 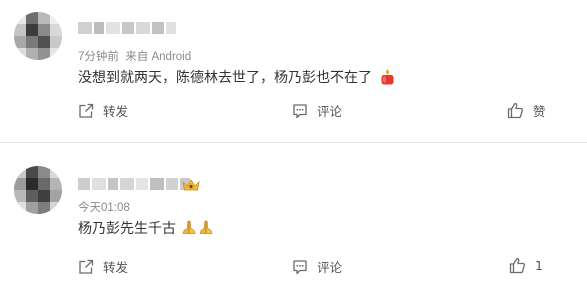 I want to click on comment-time: 今天01:08, so click(x=104, y=208).